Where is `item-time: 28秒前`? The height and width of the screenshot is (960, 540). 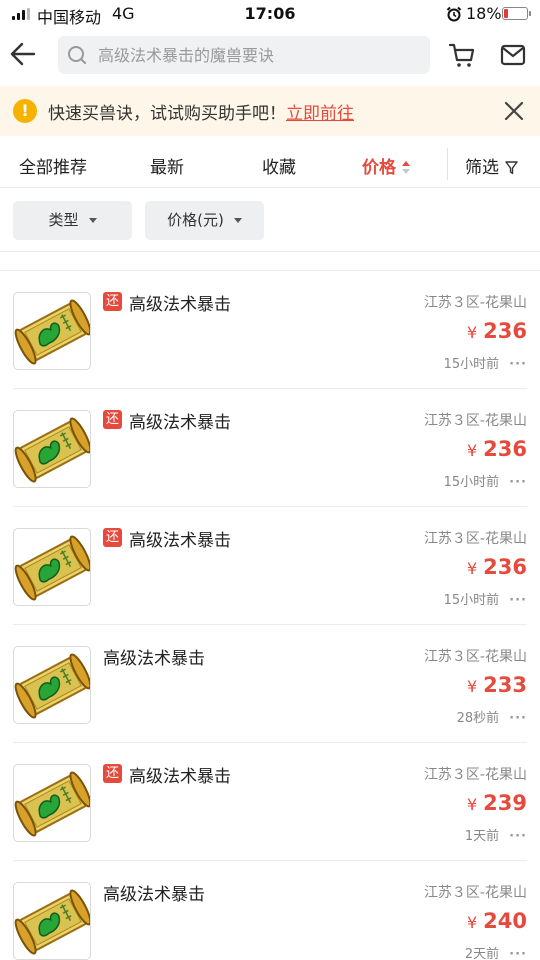
item-time: 28秒前 is located at coordinates (478, 718).